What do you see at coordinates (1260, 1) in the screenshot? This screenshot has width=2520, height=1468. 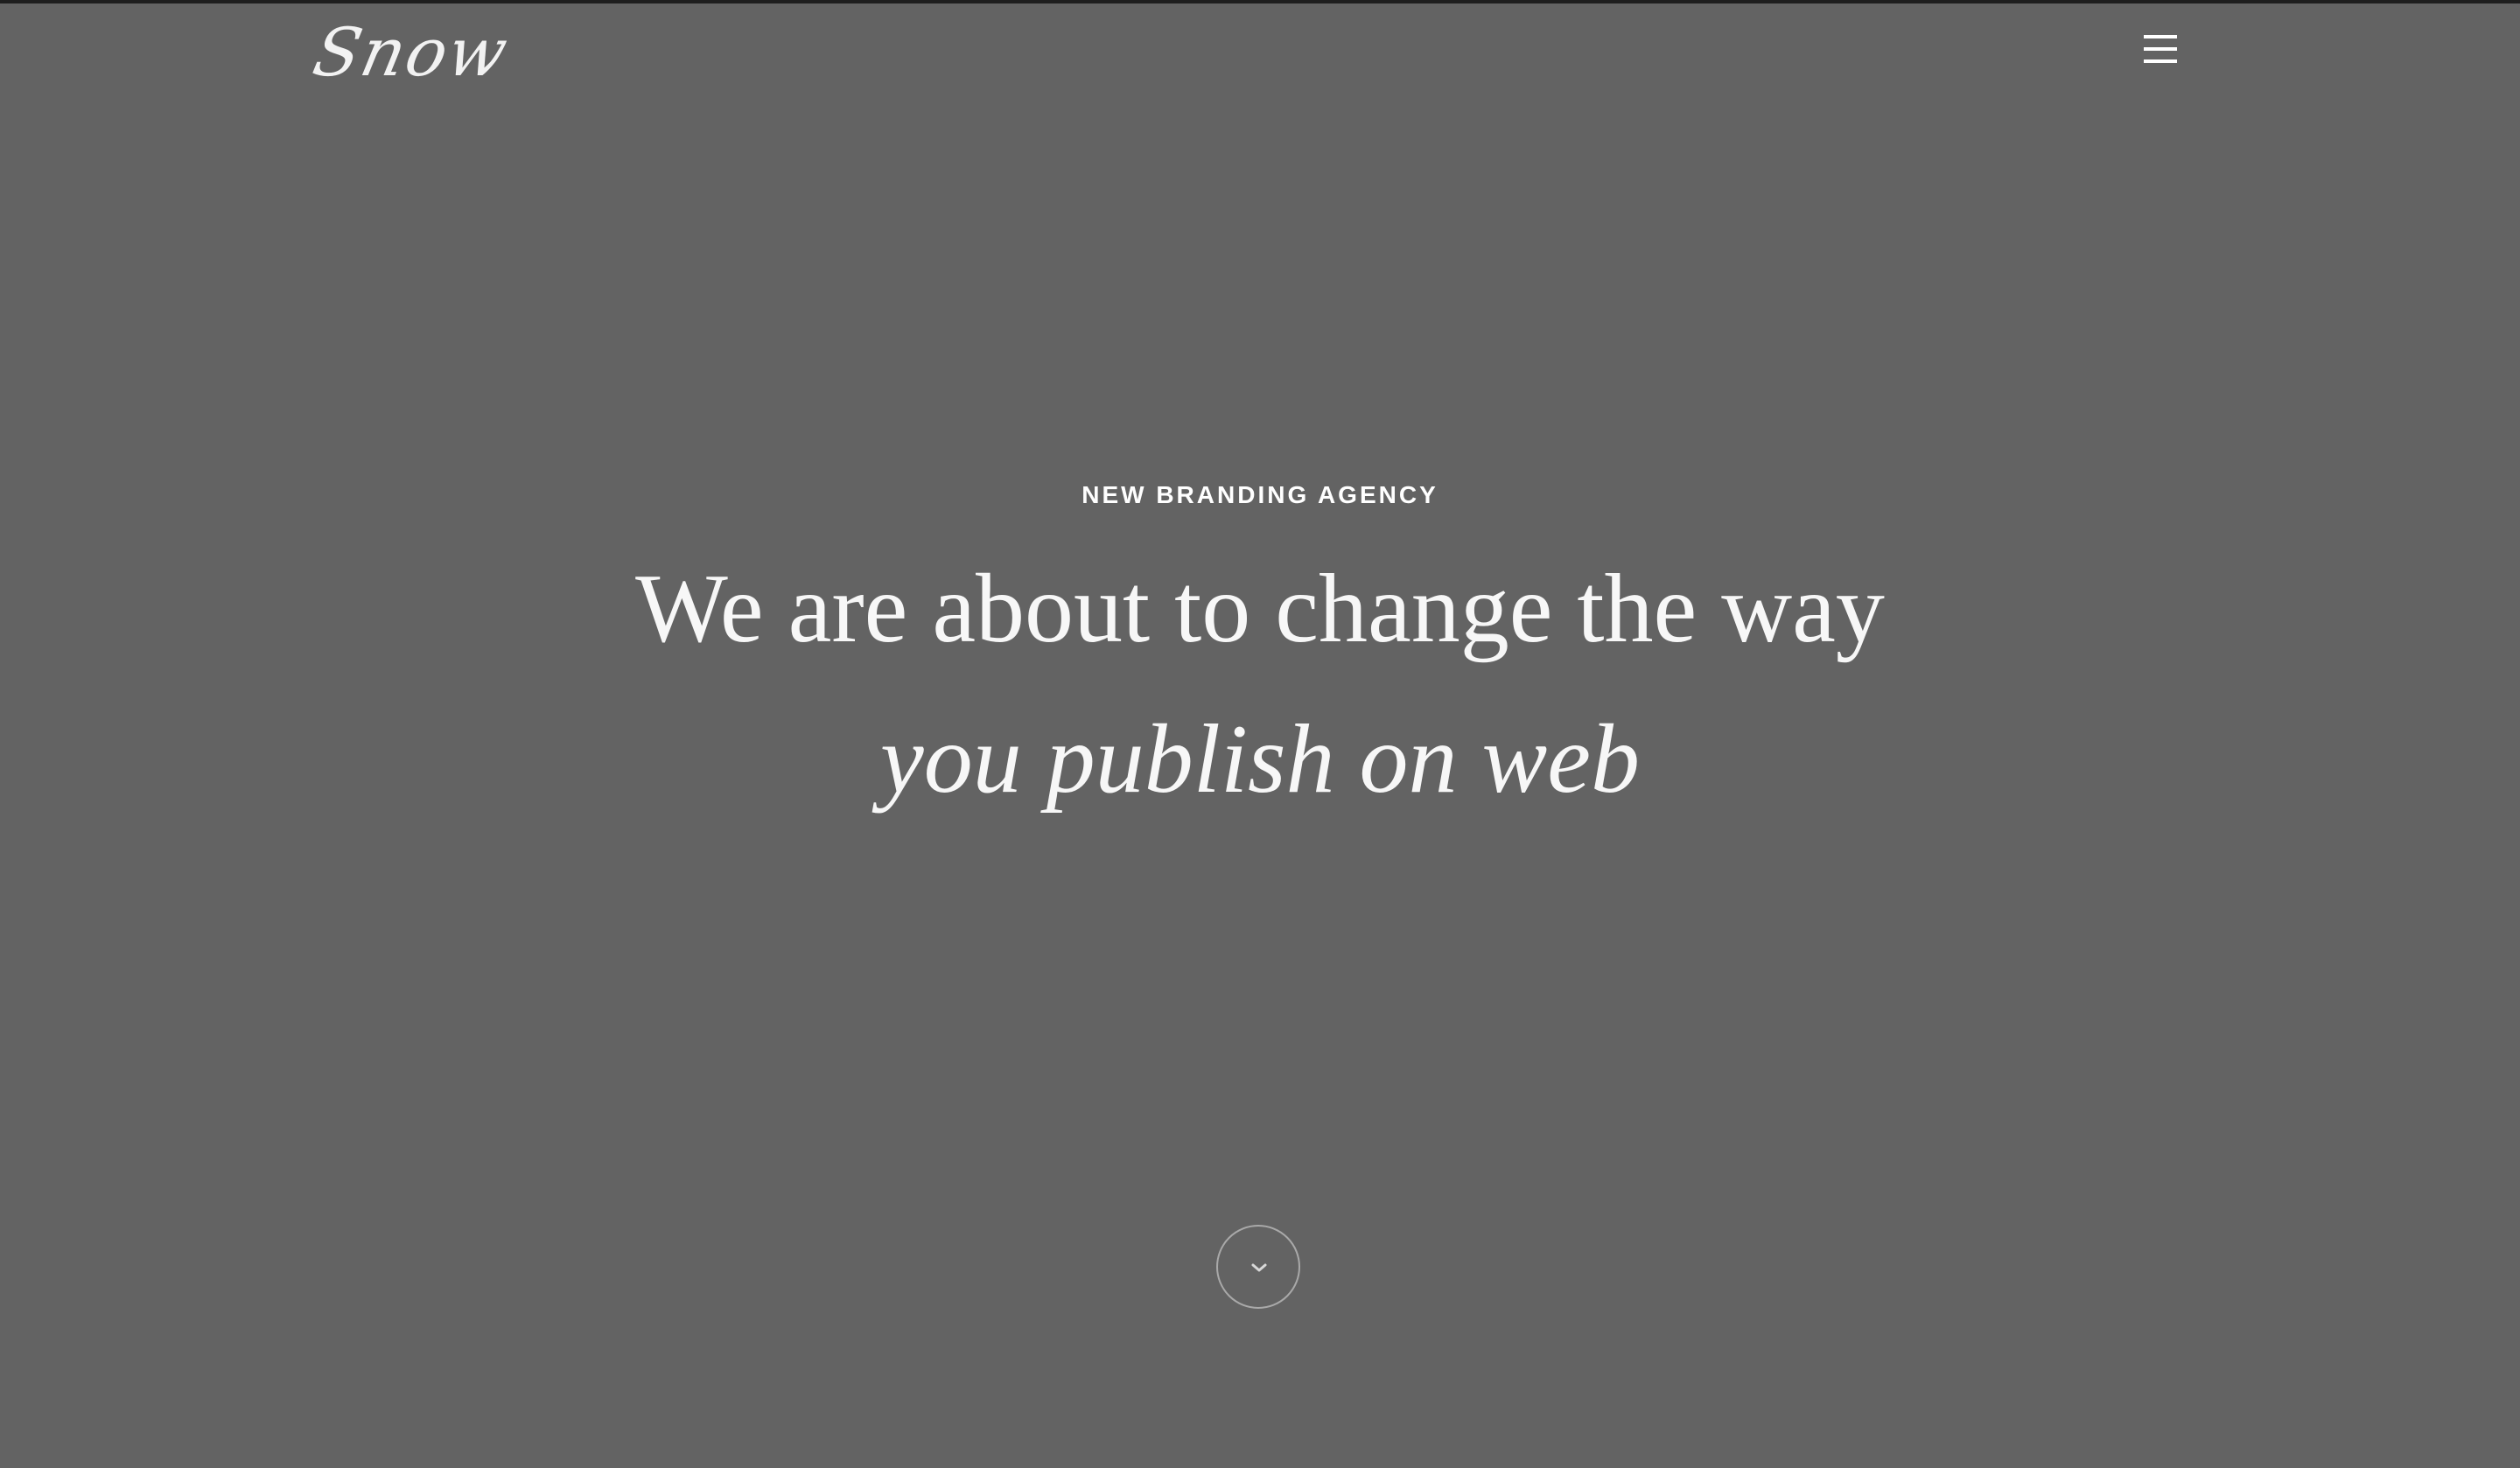 I see `top-border-line` at bounding box center [1260, 1].